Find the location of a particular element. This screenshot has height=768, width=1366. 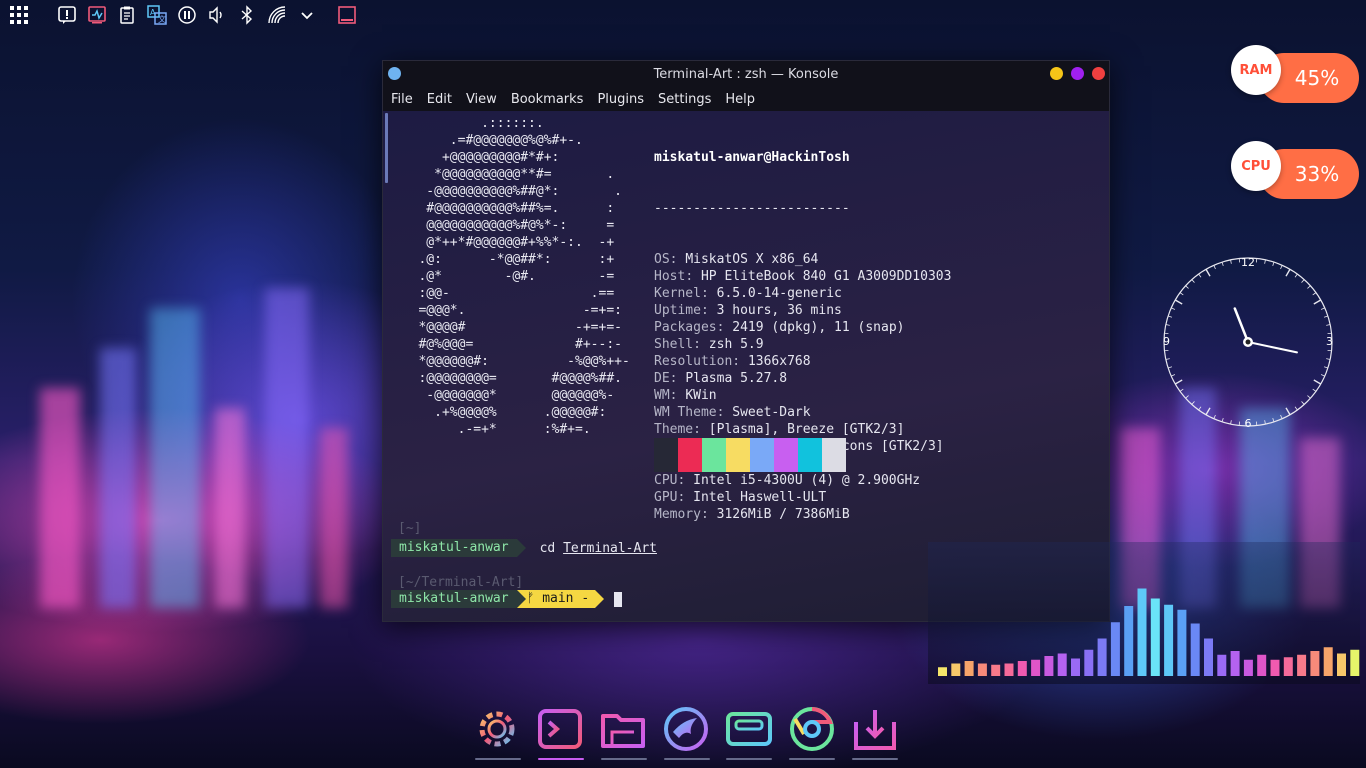

text-cursor is located at coordinates (618, 599).